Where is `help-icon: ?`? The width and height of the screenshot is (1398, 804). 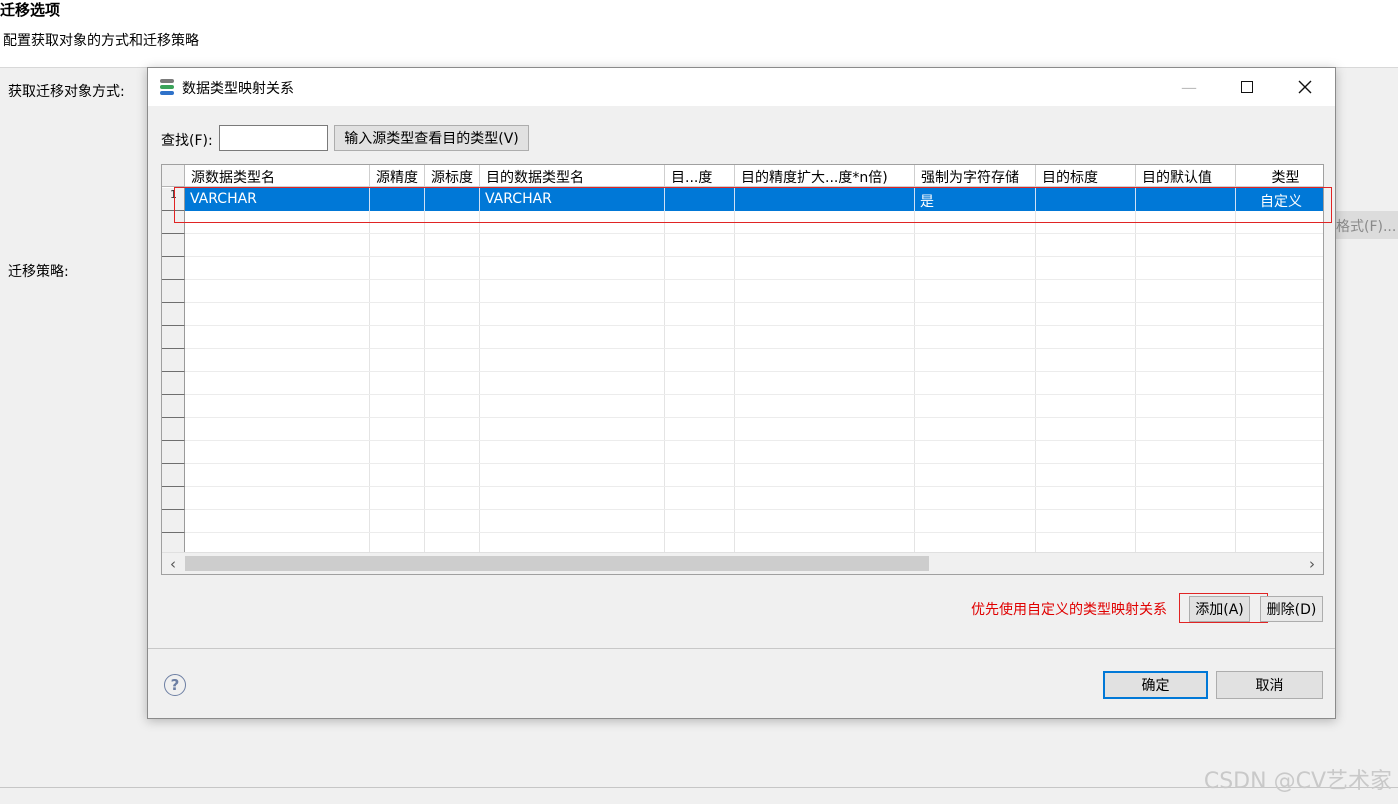 help-icon: ? is located at coordinates (175, 685).